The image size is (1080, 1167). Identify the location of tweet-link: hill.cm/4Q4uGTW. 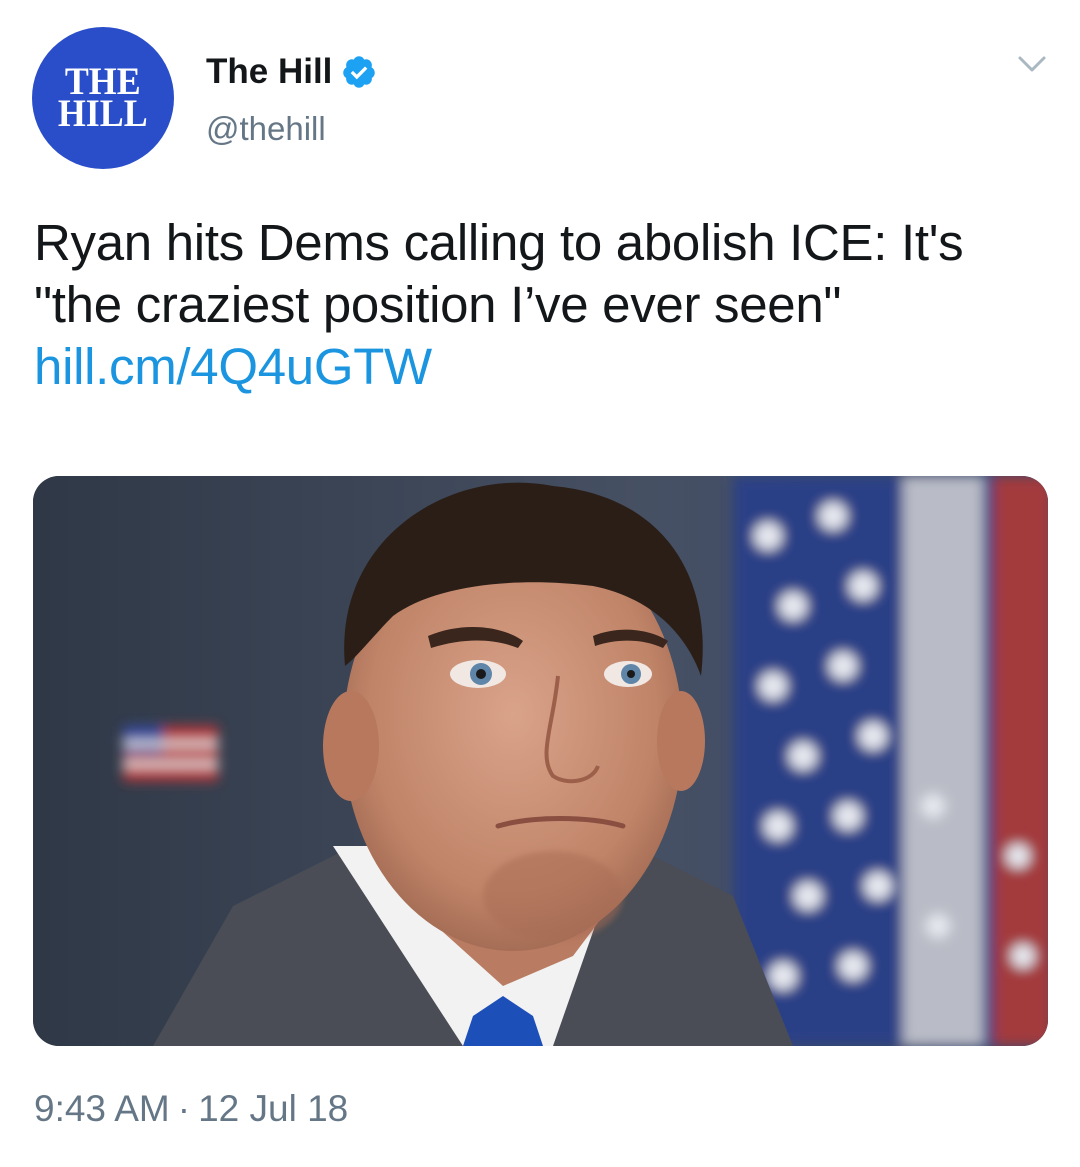
(233, 366).